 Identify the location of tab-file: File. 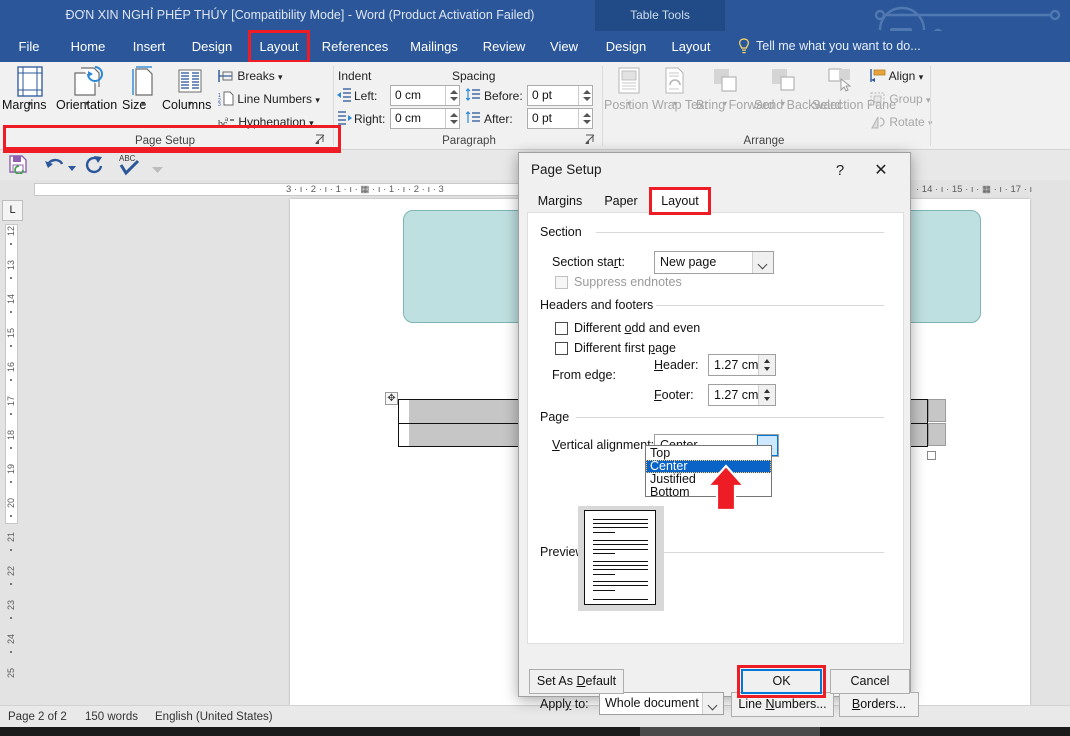
(29, 46).